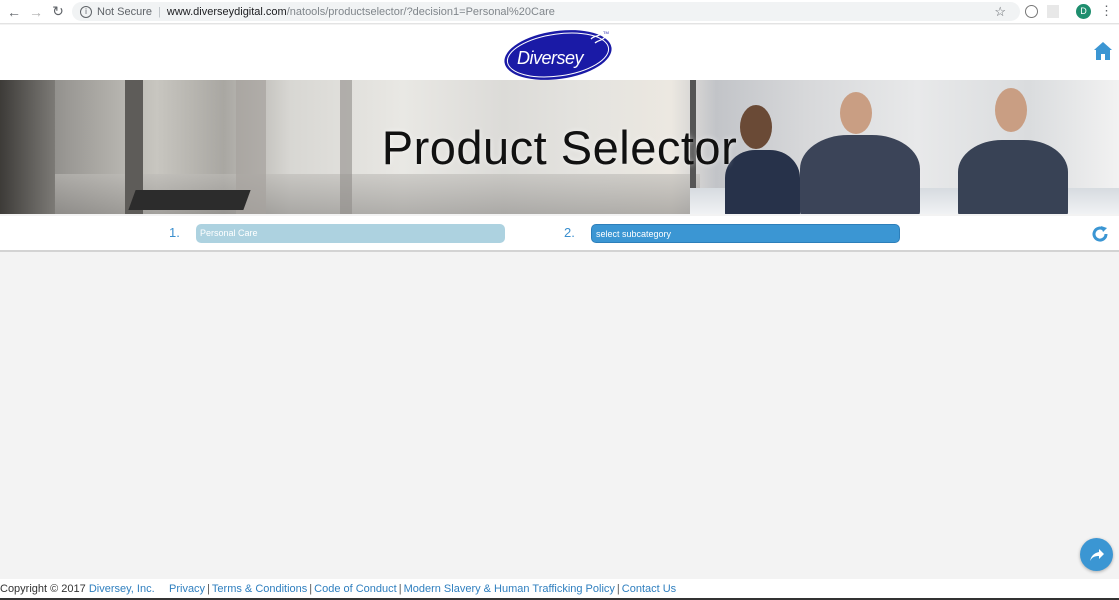  I want to click on subcategory-select: select subcategory, so click(745, 233).